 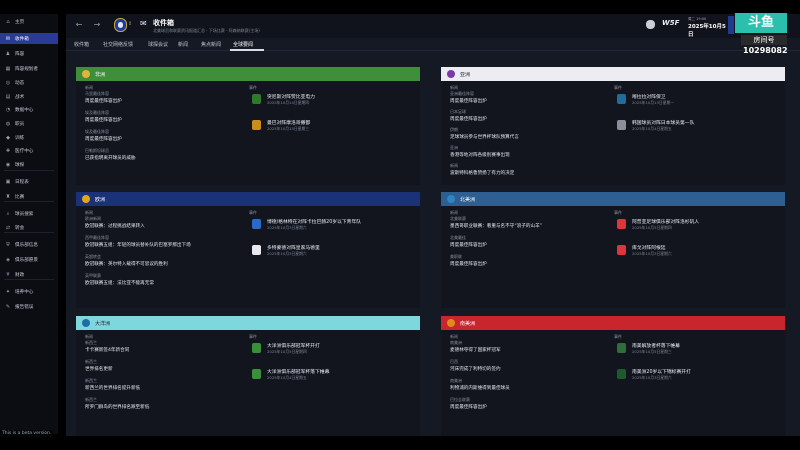 I want to click on region-name: 南美洲, so click(x=468, y=323).